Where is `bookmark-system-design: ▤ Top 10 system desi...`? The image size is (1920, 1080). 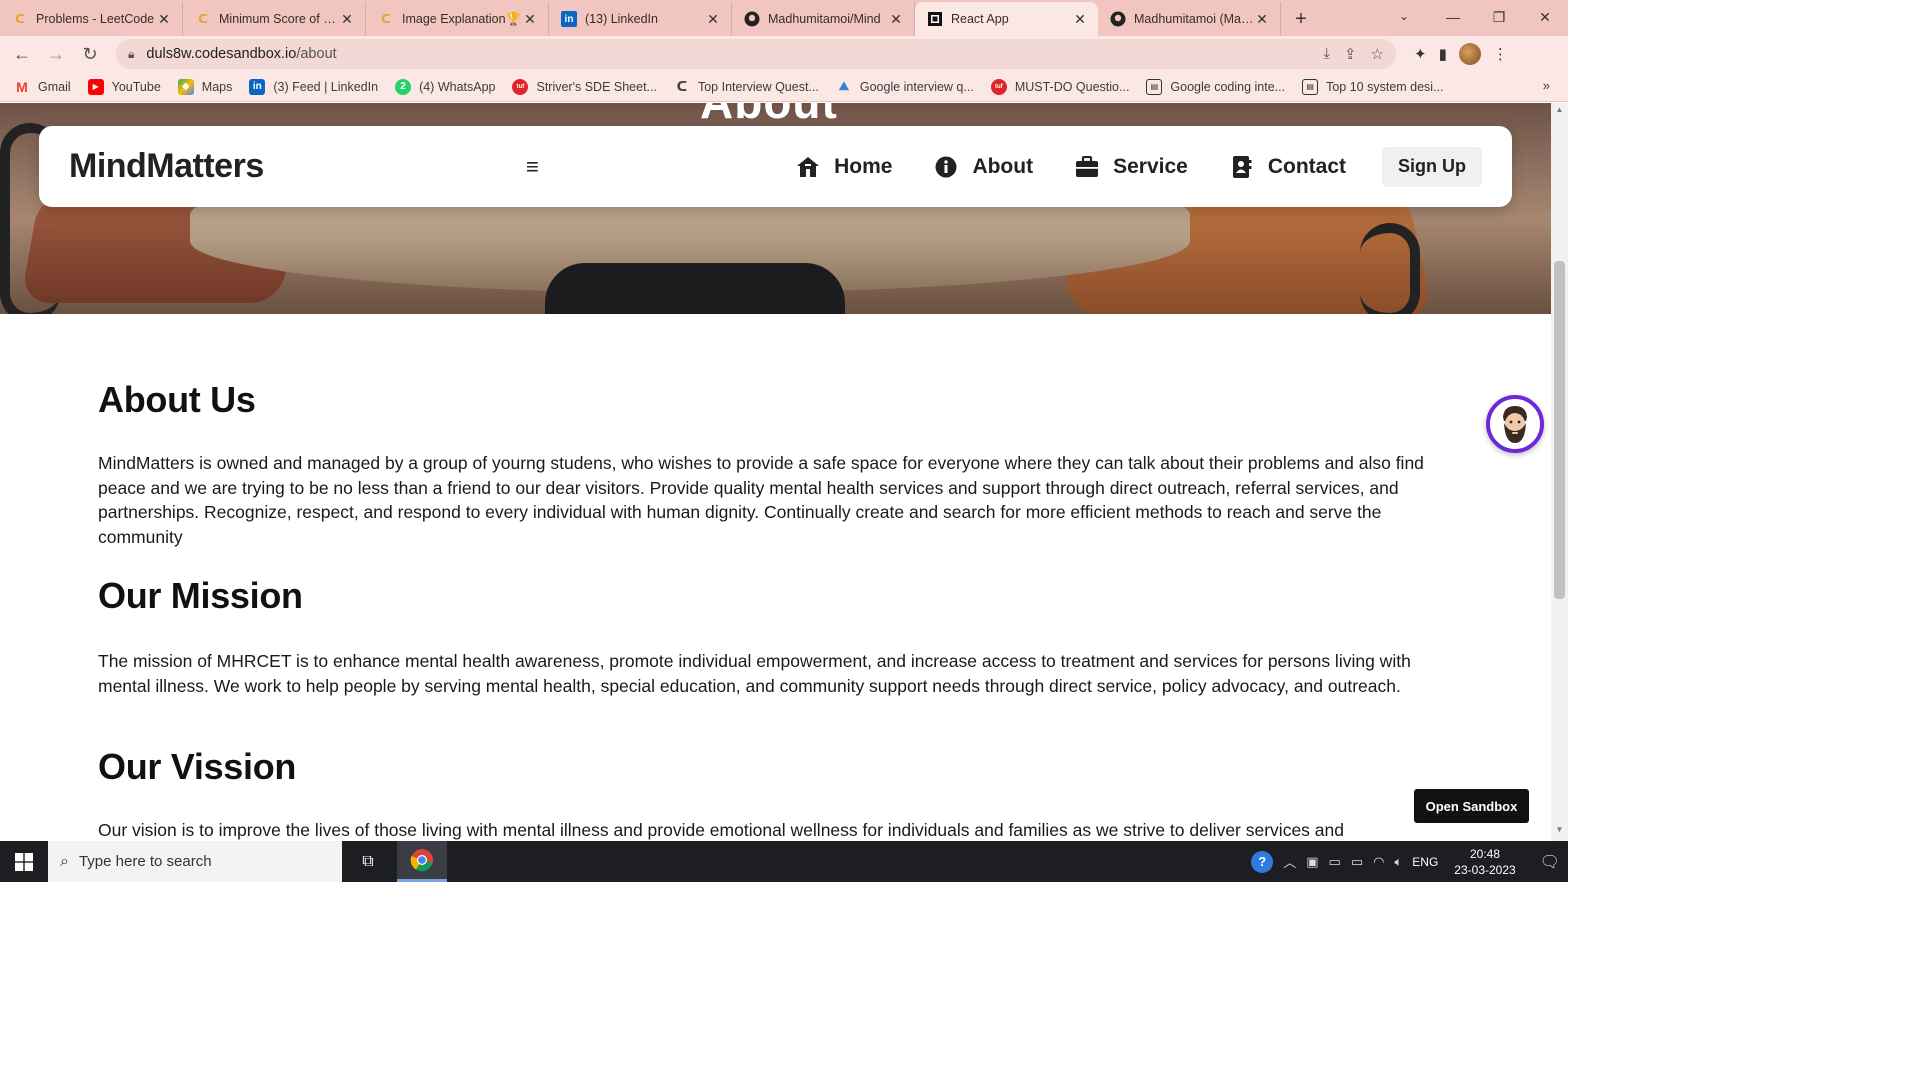
bookmark-system-design: ▤ Top 10 system desi... is located at coordinates (1373, 86).